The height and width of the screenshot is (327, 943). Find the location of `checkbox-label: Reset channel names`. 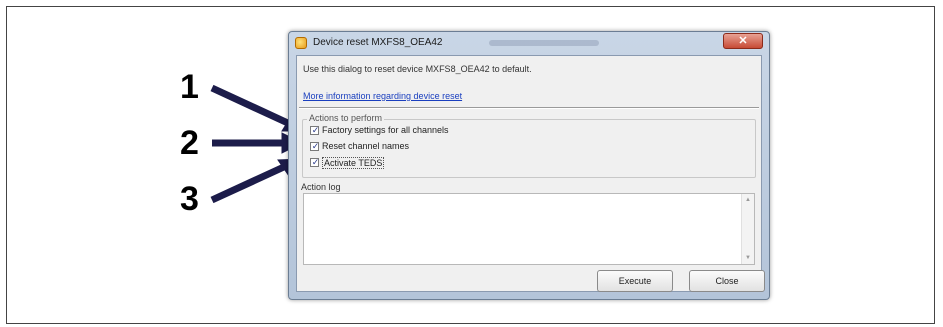

checkbox-label: Reset channel names is located at coordinates (366, 146).